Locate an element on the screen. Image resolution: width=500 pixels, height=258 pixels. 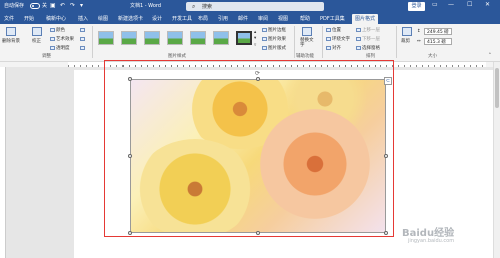
picture-layout-button: 图片版式 is located at coordinates (274, 48).